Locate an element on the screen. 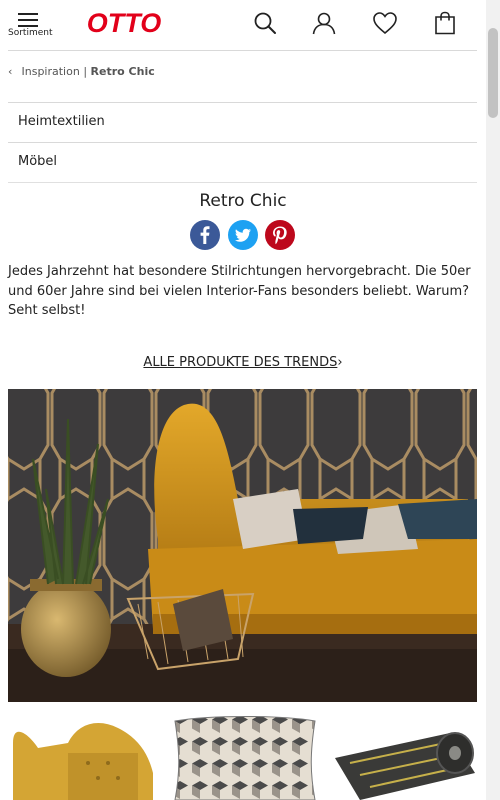 The width and height of the screenshot is (500, 800). chevron-left-icon: ‹ is located at coordinates (10, 71).